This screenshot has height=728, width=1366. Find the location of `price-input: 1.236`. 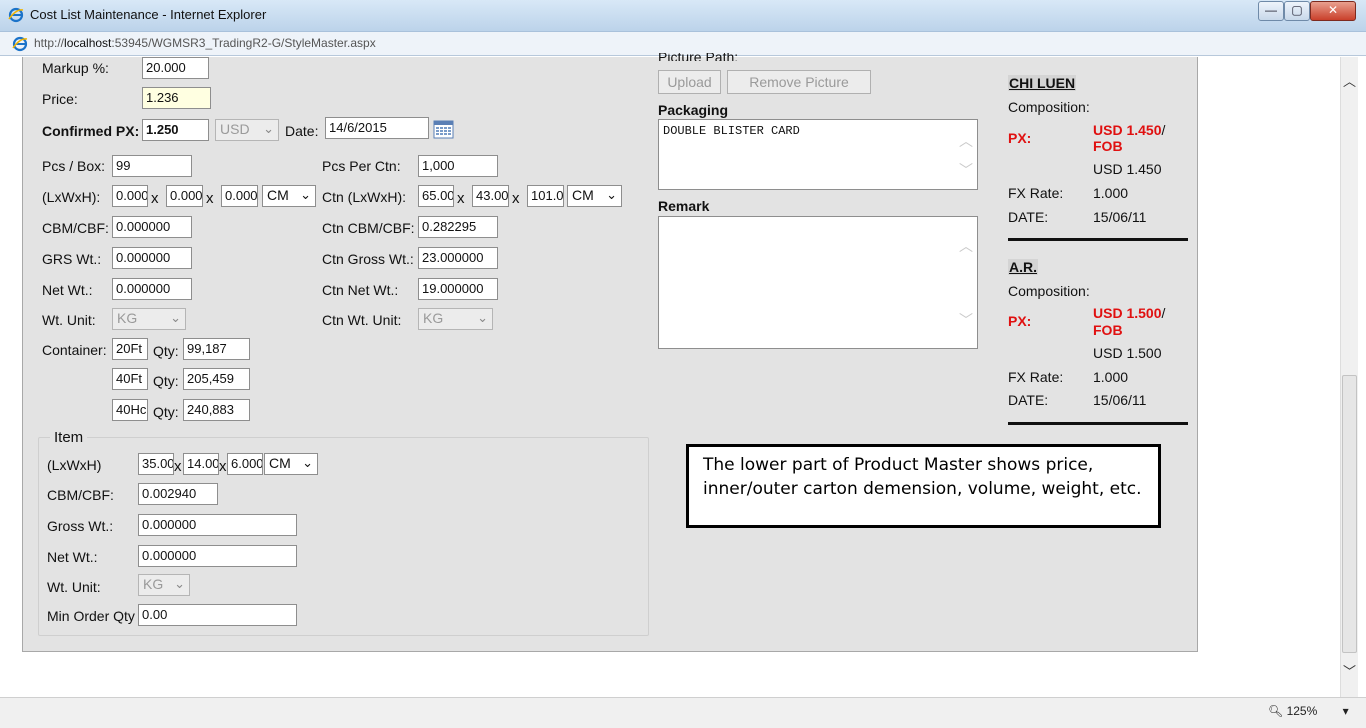

price-input: 1.236 is located at coordinates (176, 98).